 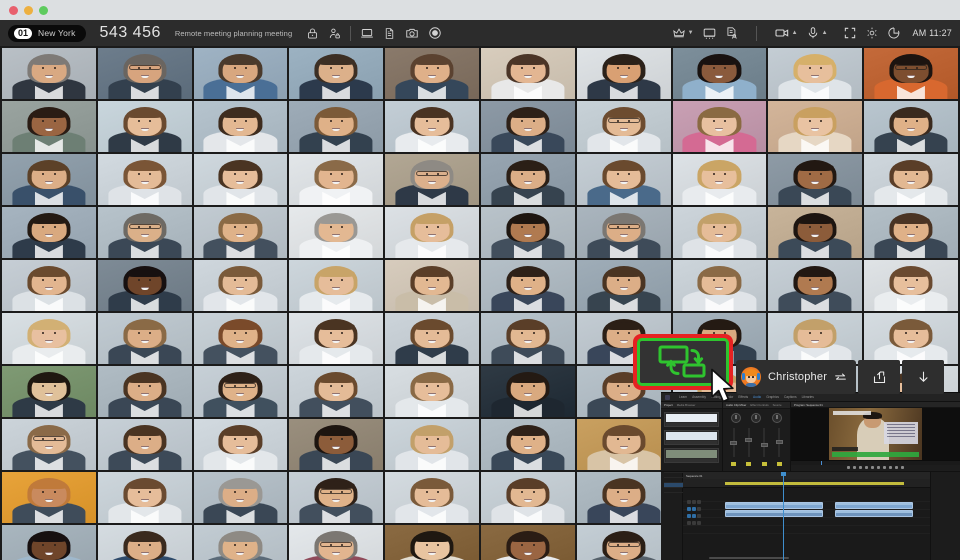 What do you see at coordinates (848, 468) in the screenshot?
I see `mark-in-icon` at bounding box center [848, 468].